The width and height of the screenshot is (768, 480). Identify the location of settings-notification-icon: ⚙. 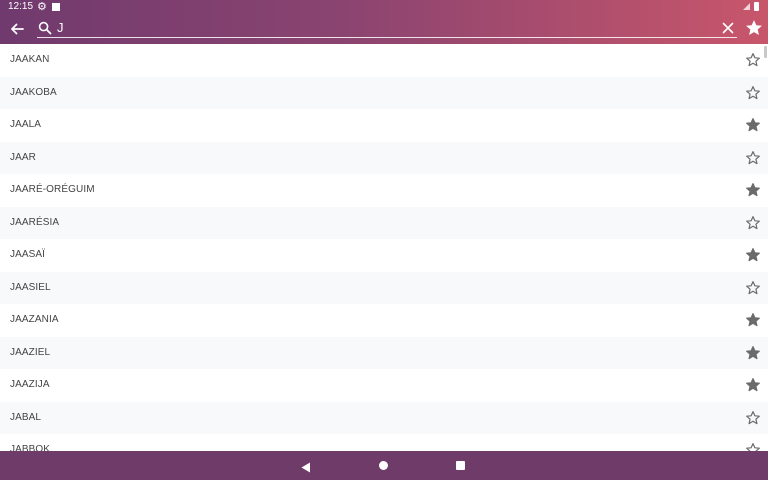
(42, 7).